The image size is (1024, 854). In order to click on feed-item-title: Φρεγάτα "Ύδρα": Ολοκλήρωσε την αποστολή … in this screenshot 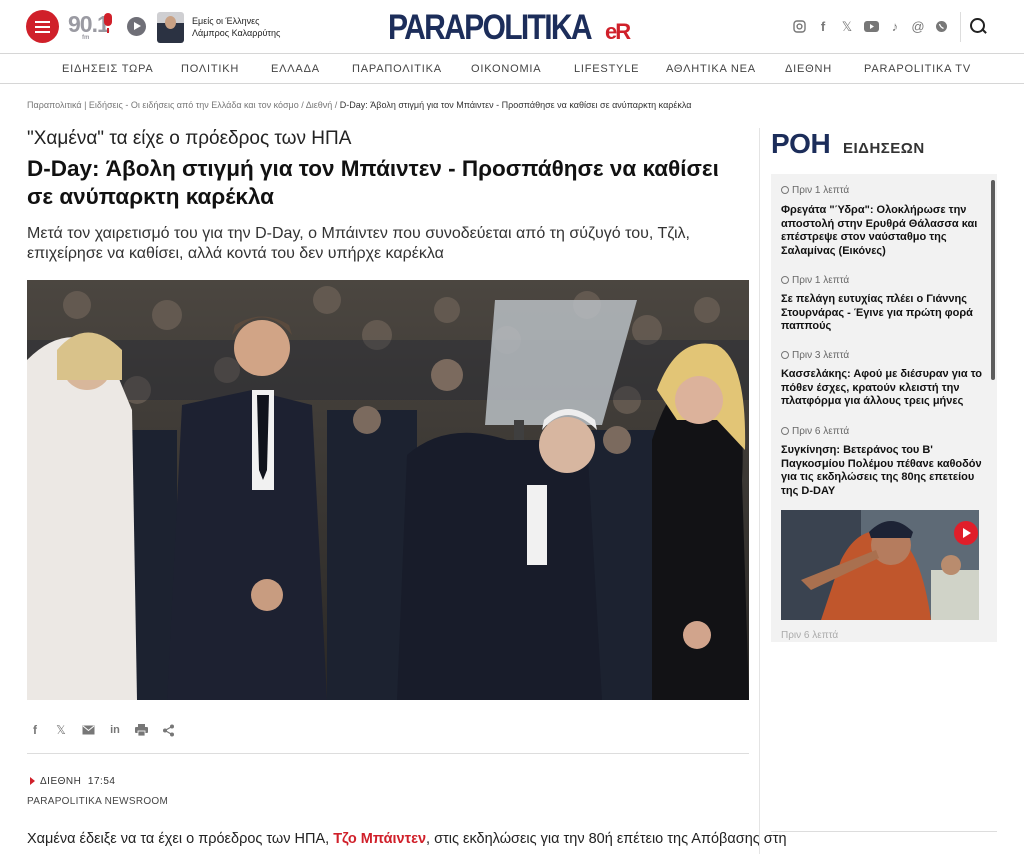, I will do `click(883, 231)`.